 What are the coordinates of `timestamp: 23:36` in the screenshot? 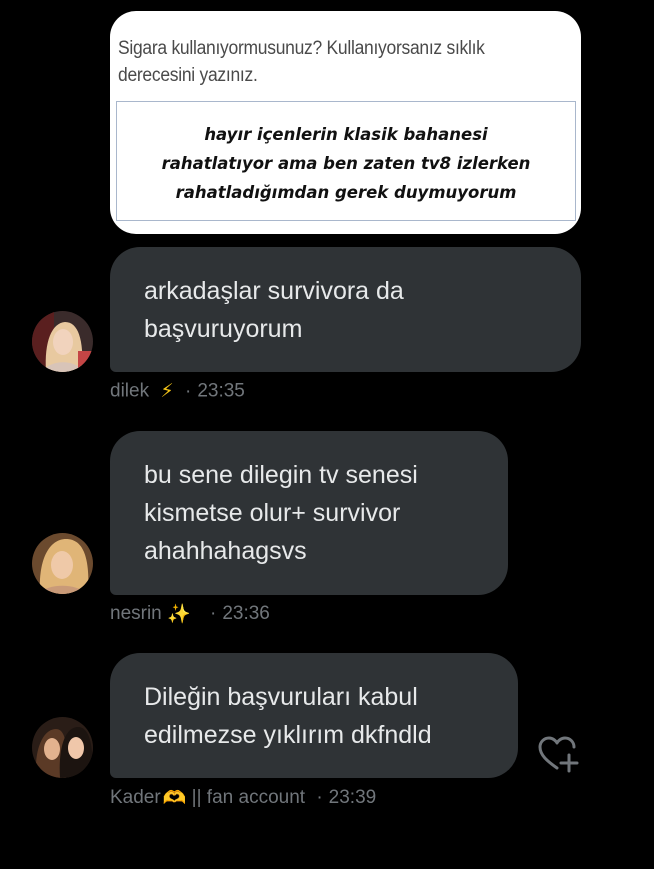 It's located at (246, 613).